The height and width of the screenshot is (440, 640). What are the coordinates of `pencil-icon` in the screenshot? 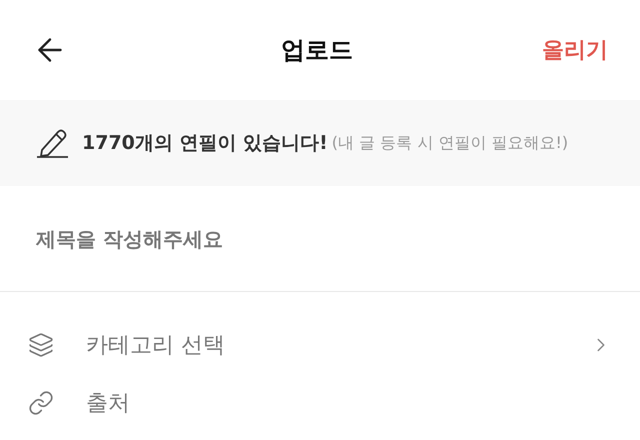 It's located at (53, 143).